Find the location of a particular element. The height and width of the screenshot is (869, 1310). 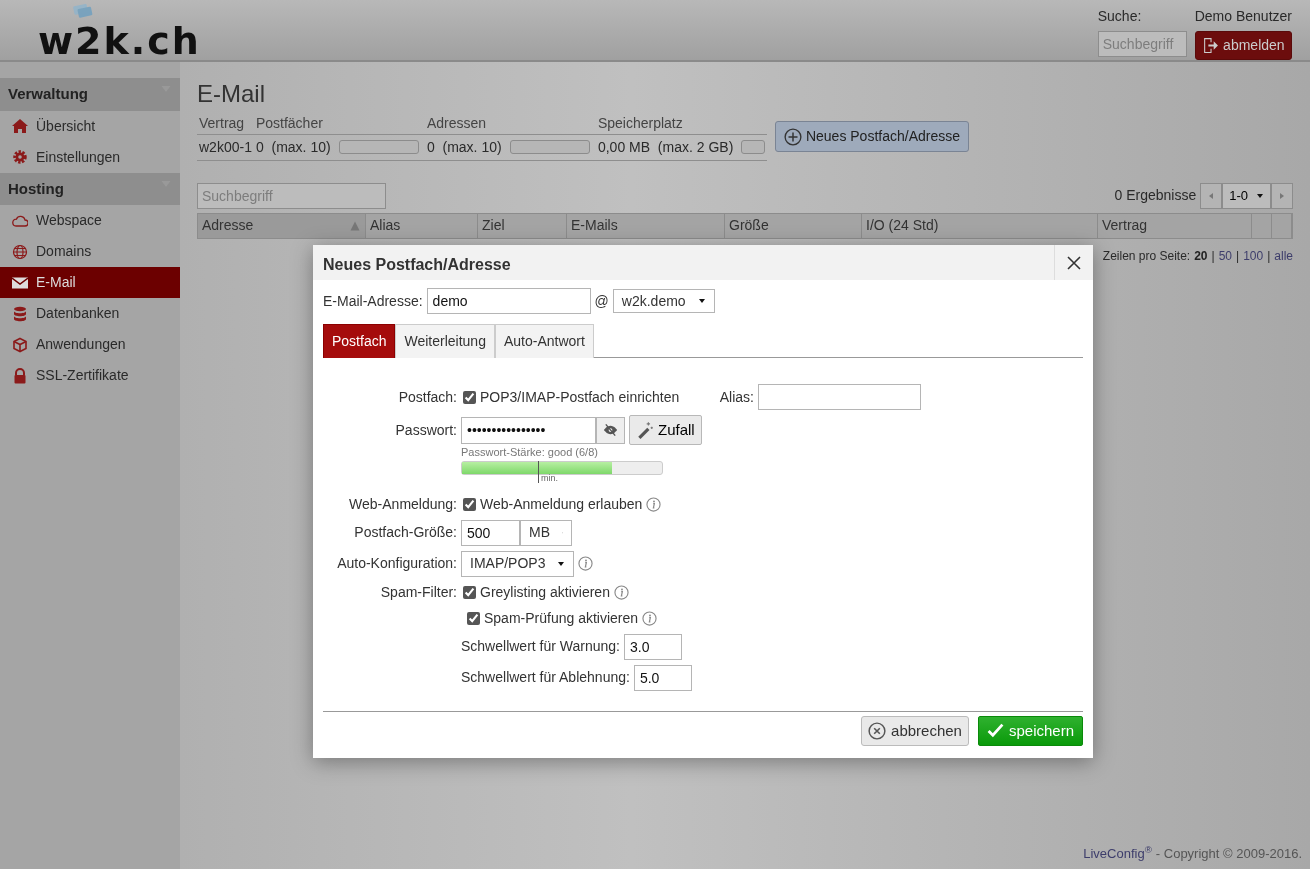

column-header: Postfächer is located at coordinates (339, 123).